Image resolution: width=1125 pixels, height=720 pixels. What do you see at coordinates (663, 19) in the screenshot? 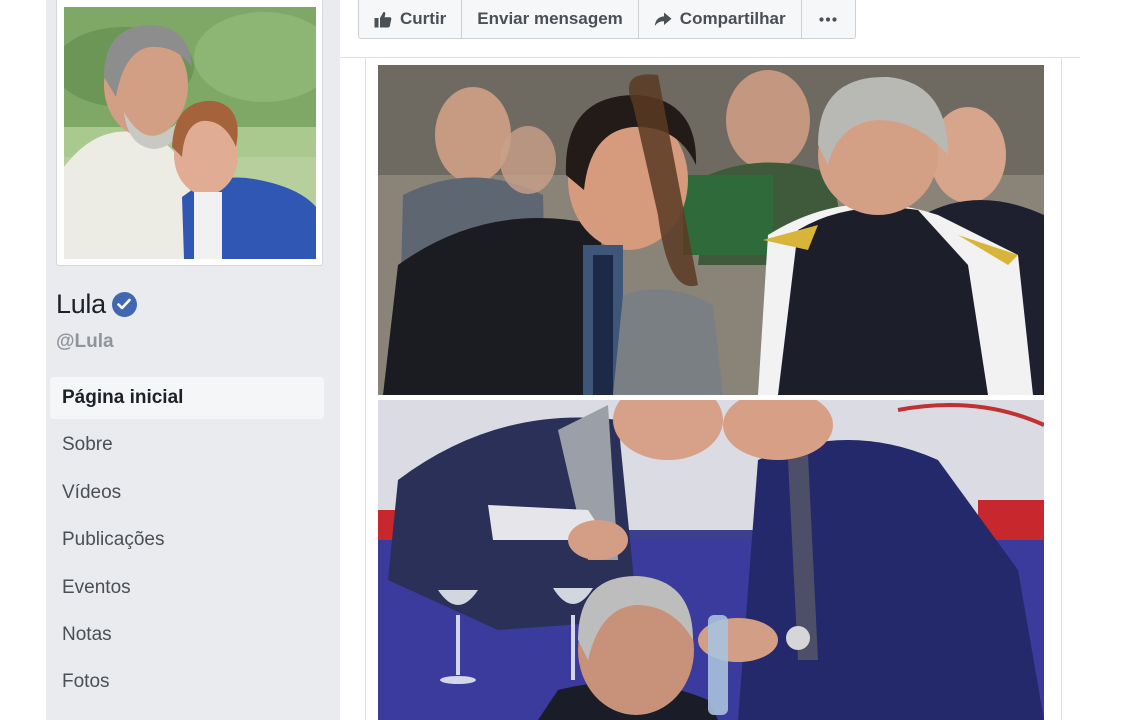
I see `share-arrow-icon` at bounding box center [663, 19].